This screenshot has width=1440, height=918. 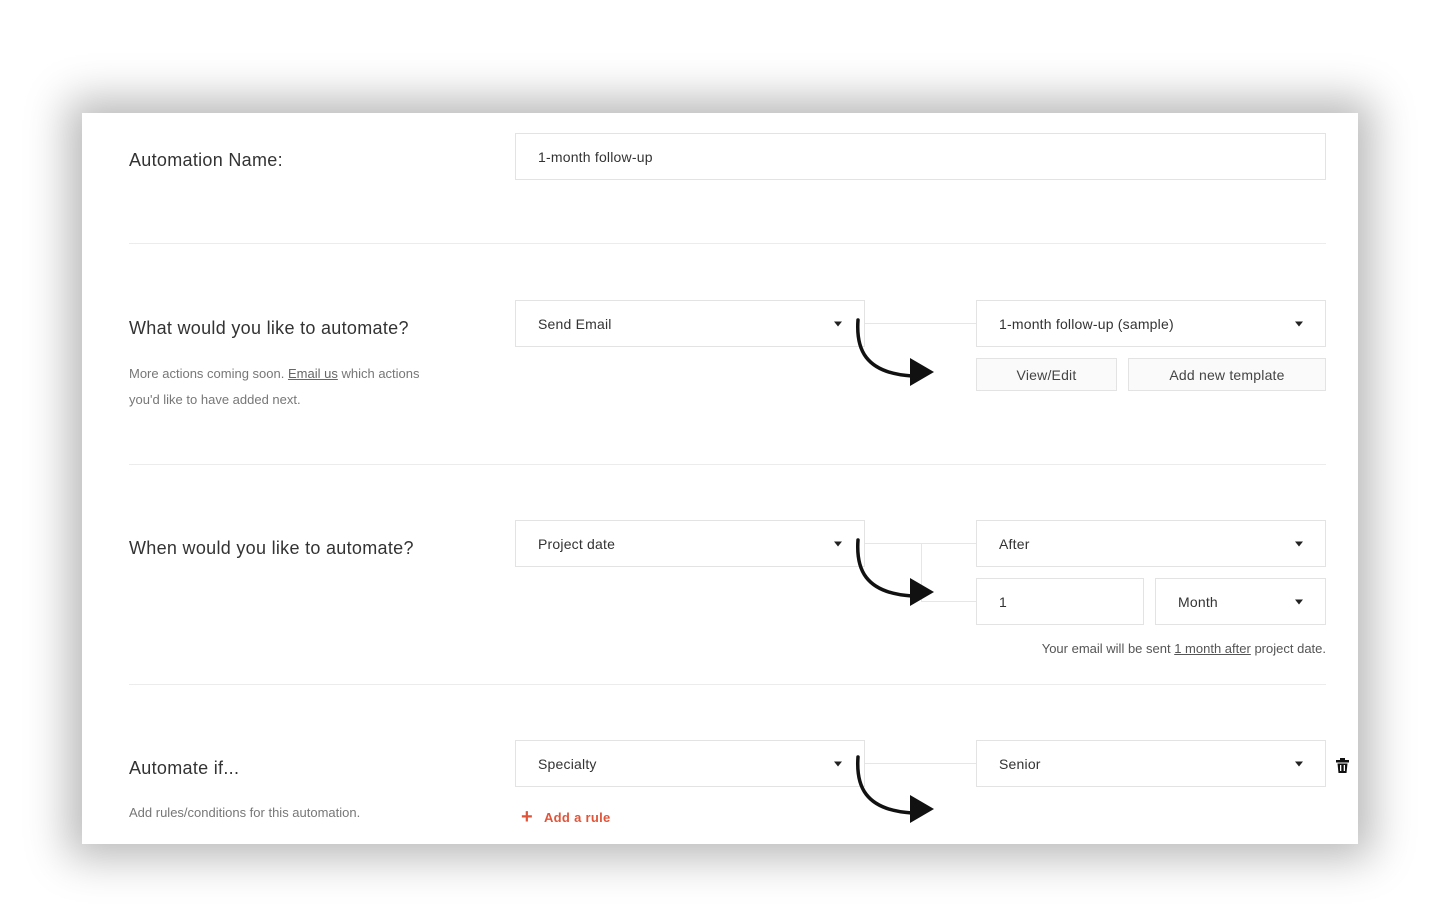 What do you see at coordinates (215, 399) in the screenshot?
I see `what-help-line2: you'd like to have added next.` at bounding box center [215, 399].